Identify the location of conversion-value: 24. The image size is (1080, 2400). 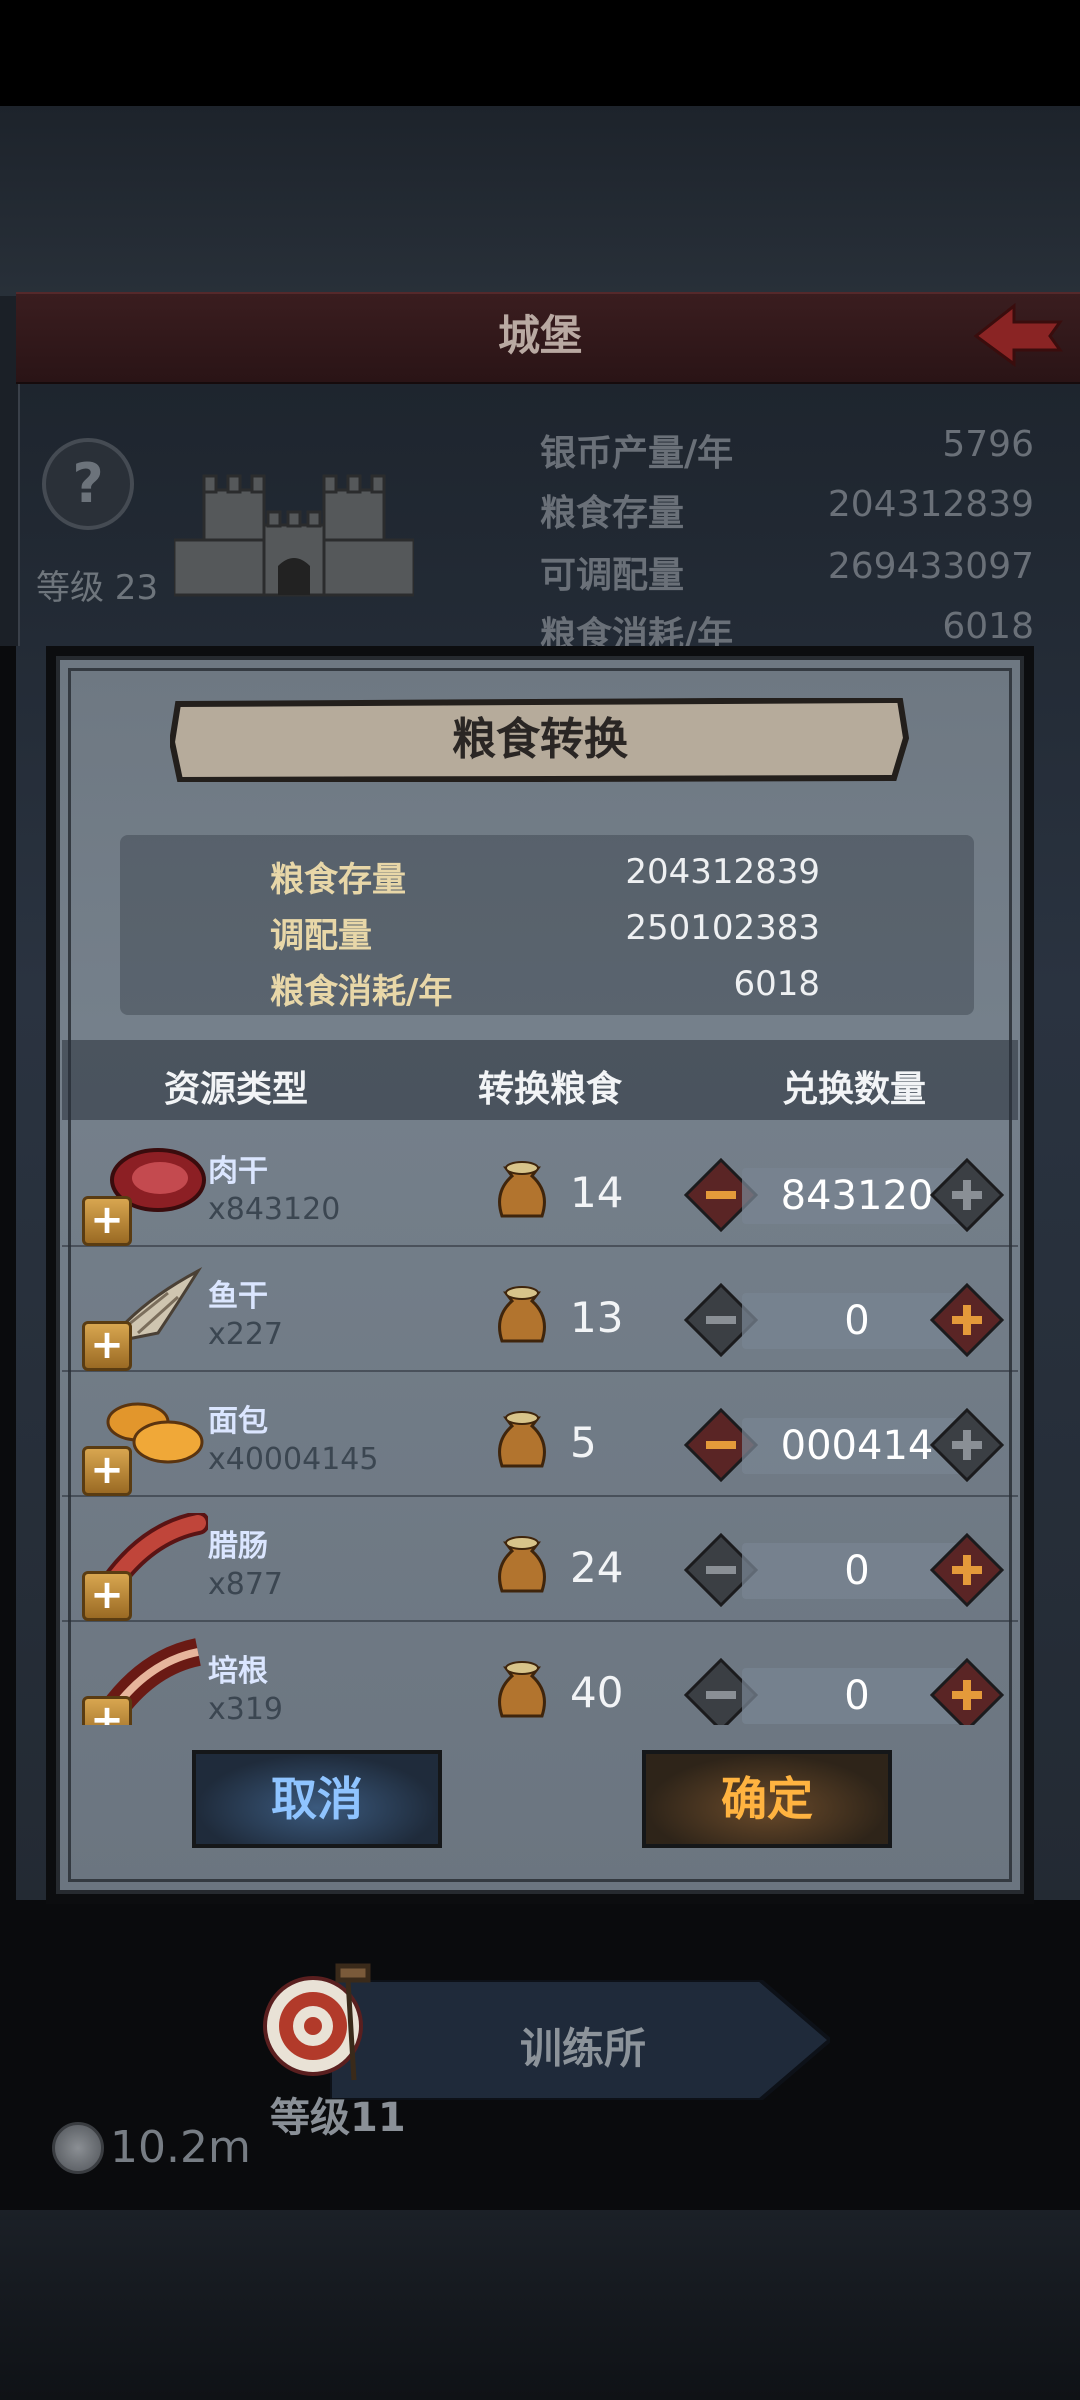
(597, 1567).